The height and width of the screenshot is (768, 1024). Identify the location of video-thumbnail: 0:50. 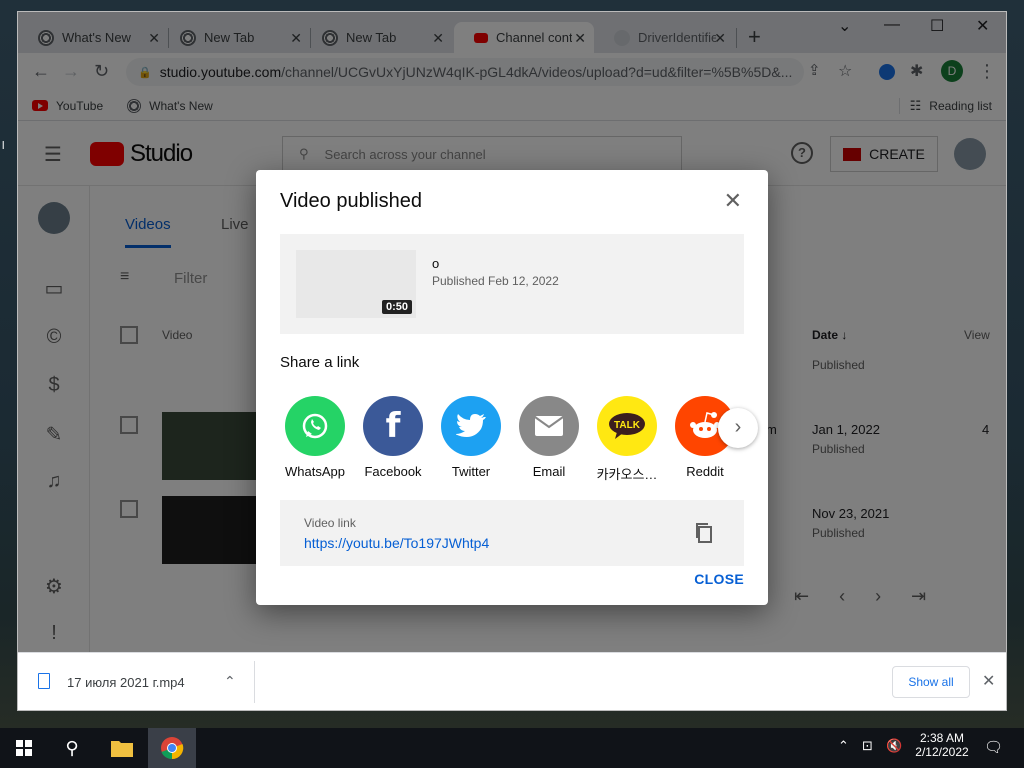
(356, 284).